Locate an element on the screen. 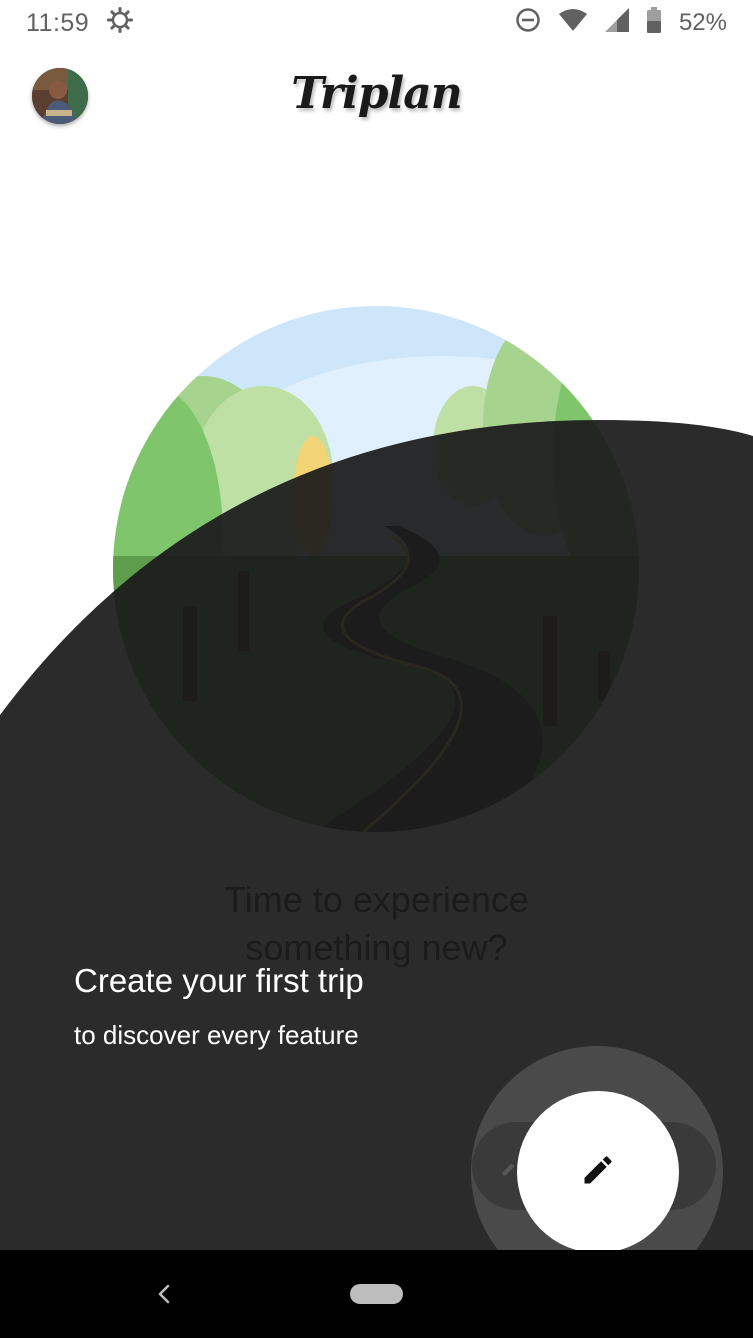 The width and height of the screenshot is (753, 1338). status-left: 11:59 is located at coordinates (80, 23).